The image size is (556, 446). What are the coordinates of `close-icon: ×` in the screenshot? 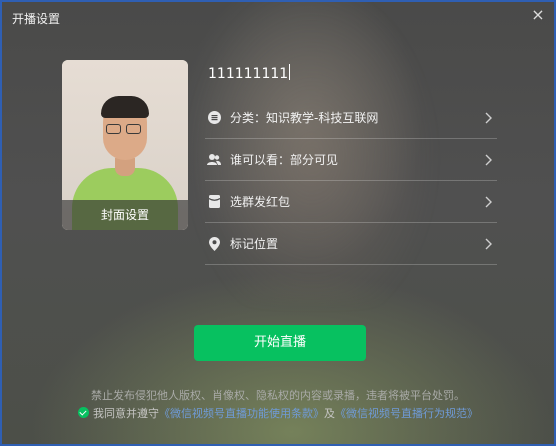 It's located at (538, 15).